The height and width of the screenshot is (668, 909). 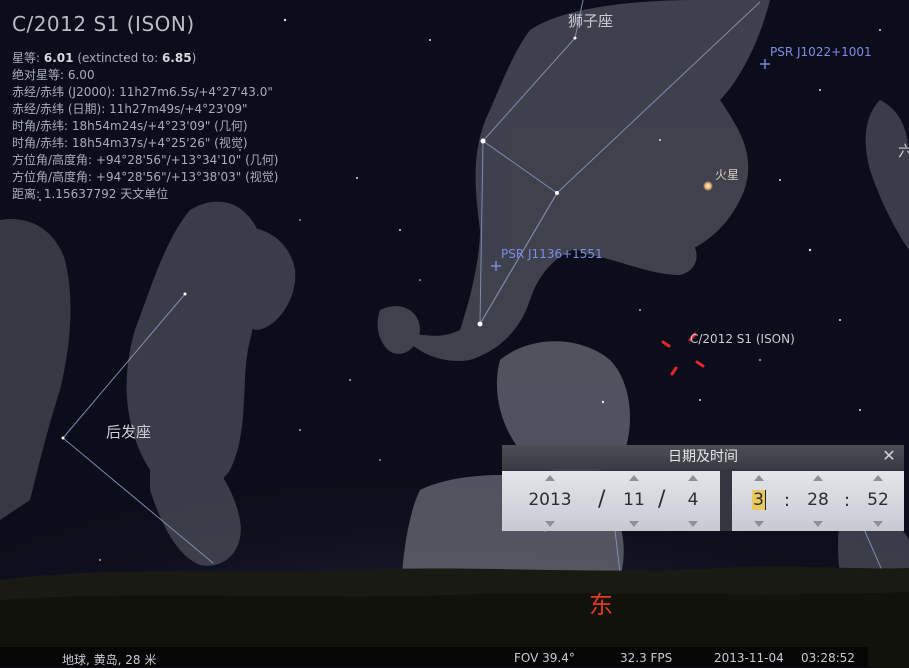 I want to click on mars-marker, so click(x=708, y=186).